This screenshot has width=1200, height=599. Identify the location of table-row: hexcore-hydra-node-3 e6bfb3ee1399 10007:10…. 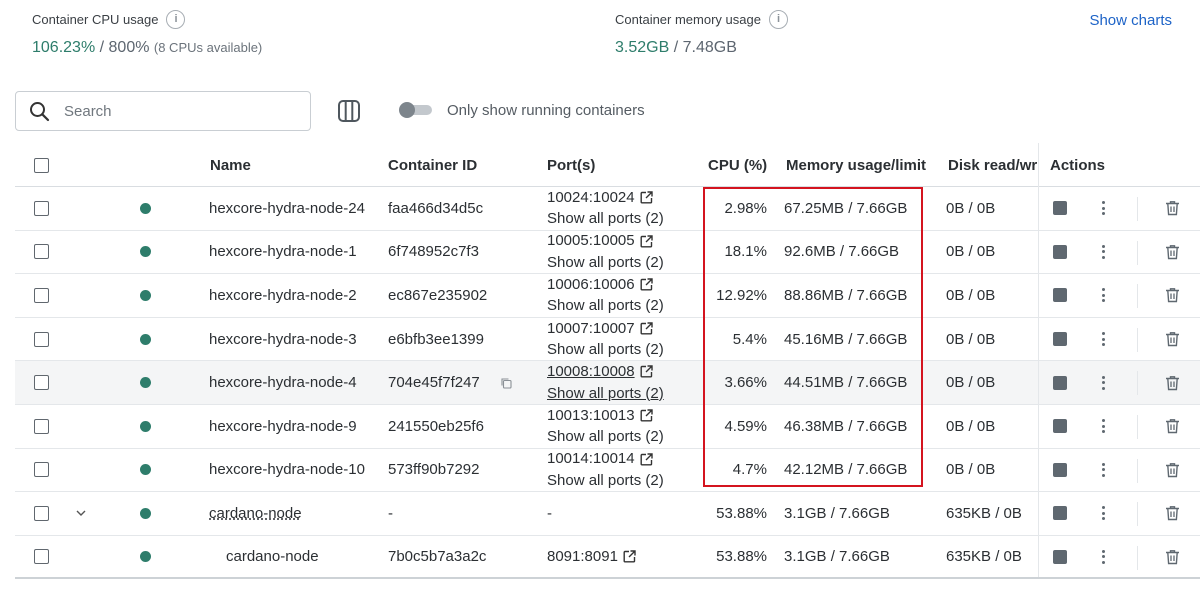
(607, 340).